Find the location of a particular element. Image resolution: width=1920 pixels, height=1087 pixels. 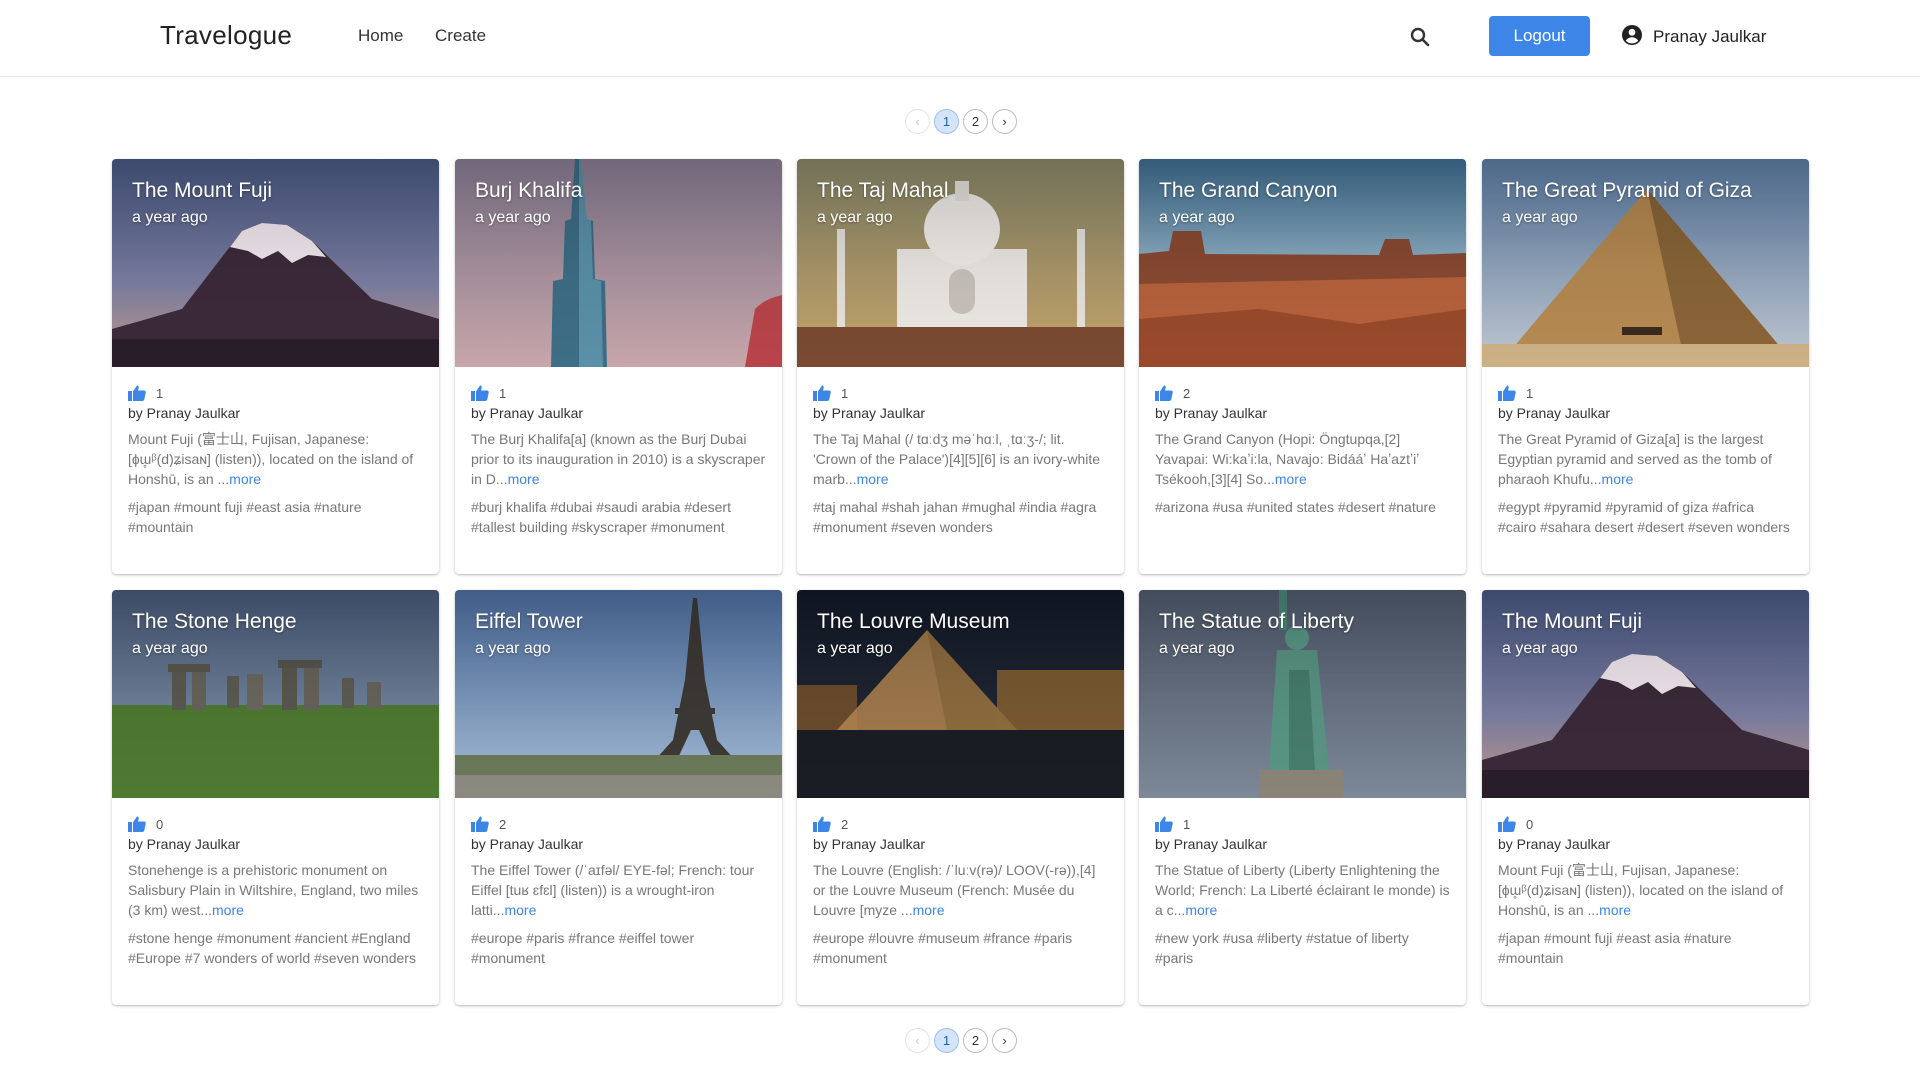

post-image: The Grand Canyon a year ago is located at coordinates (1302, 263).